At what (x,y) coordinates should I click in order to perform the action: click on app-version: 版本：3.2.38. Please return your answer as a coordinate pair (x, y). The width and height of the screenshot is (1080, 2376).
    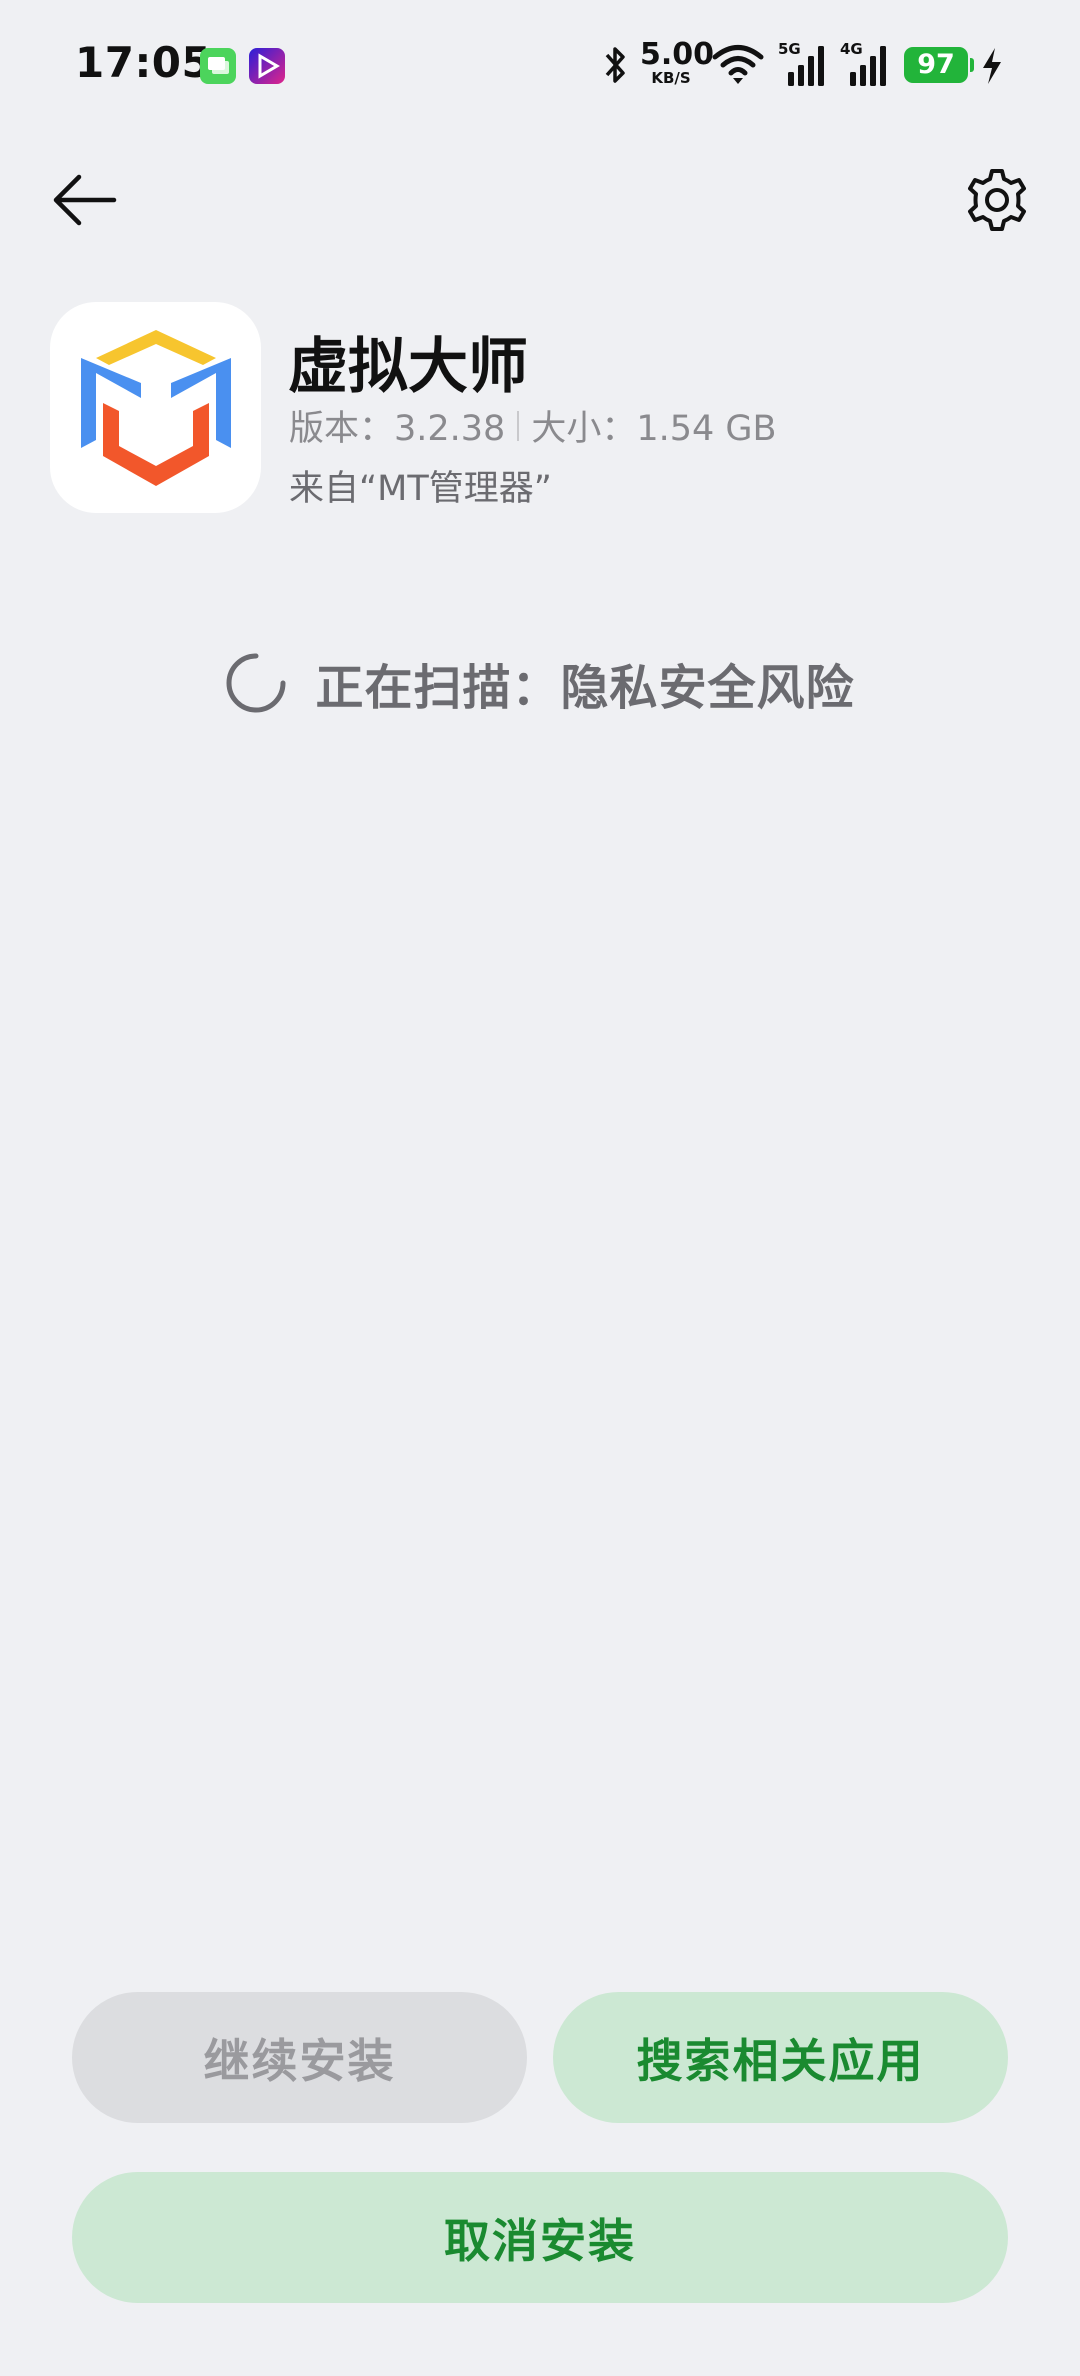
    Looking at the image, I should click on (397, 429).